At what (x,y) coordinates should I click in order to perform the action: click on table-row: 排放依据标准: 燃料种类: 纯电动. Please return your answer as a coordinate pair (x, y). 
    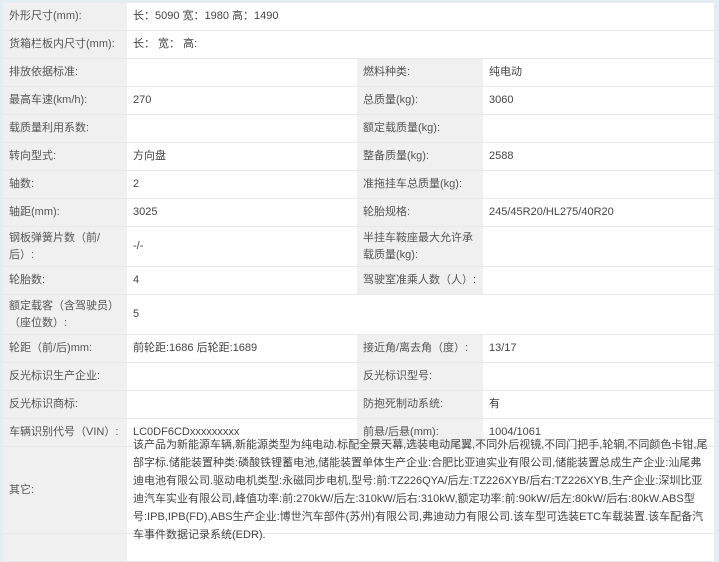
    Looking at the image, I should click on (358, 73).